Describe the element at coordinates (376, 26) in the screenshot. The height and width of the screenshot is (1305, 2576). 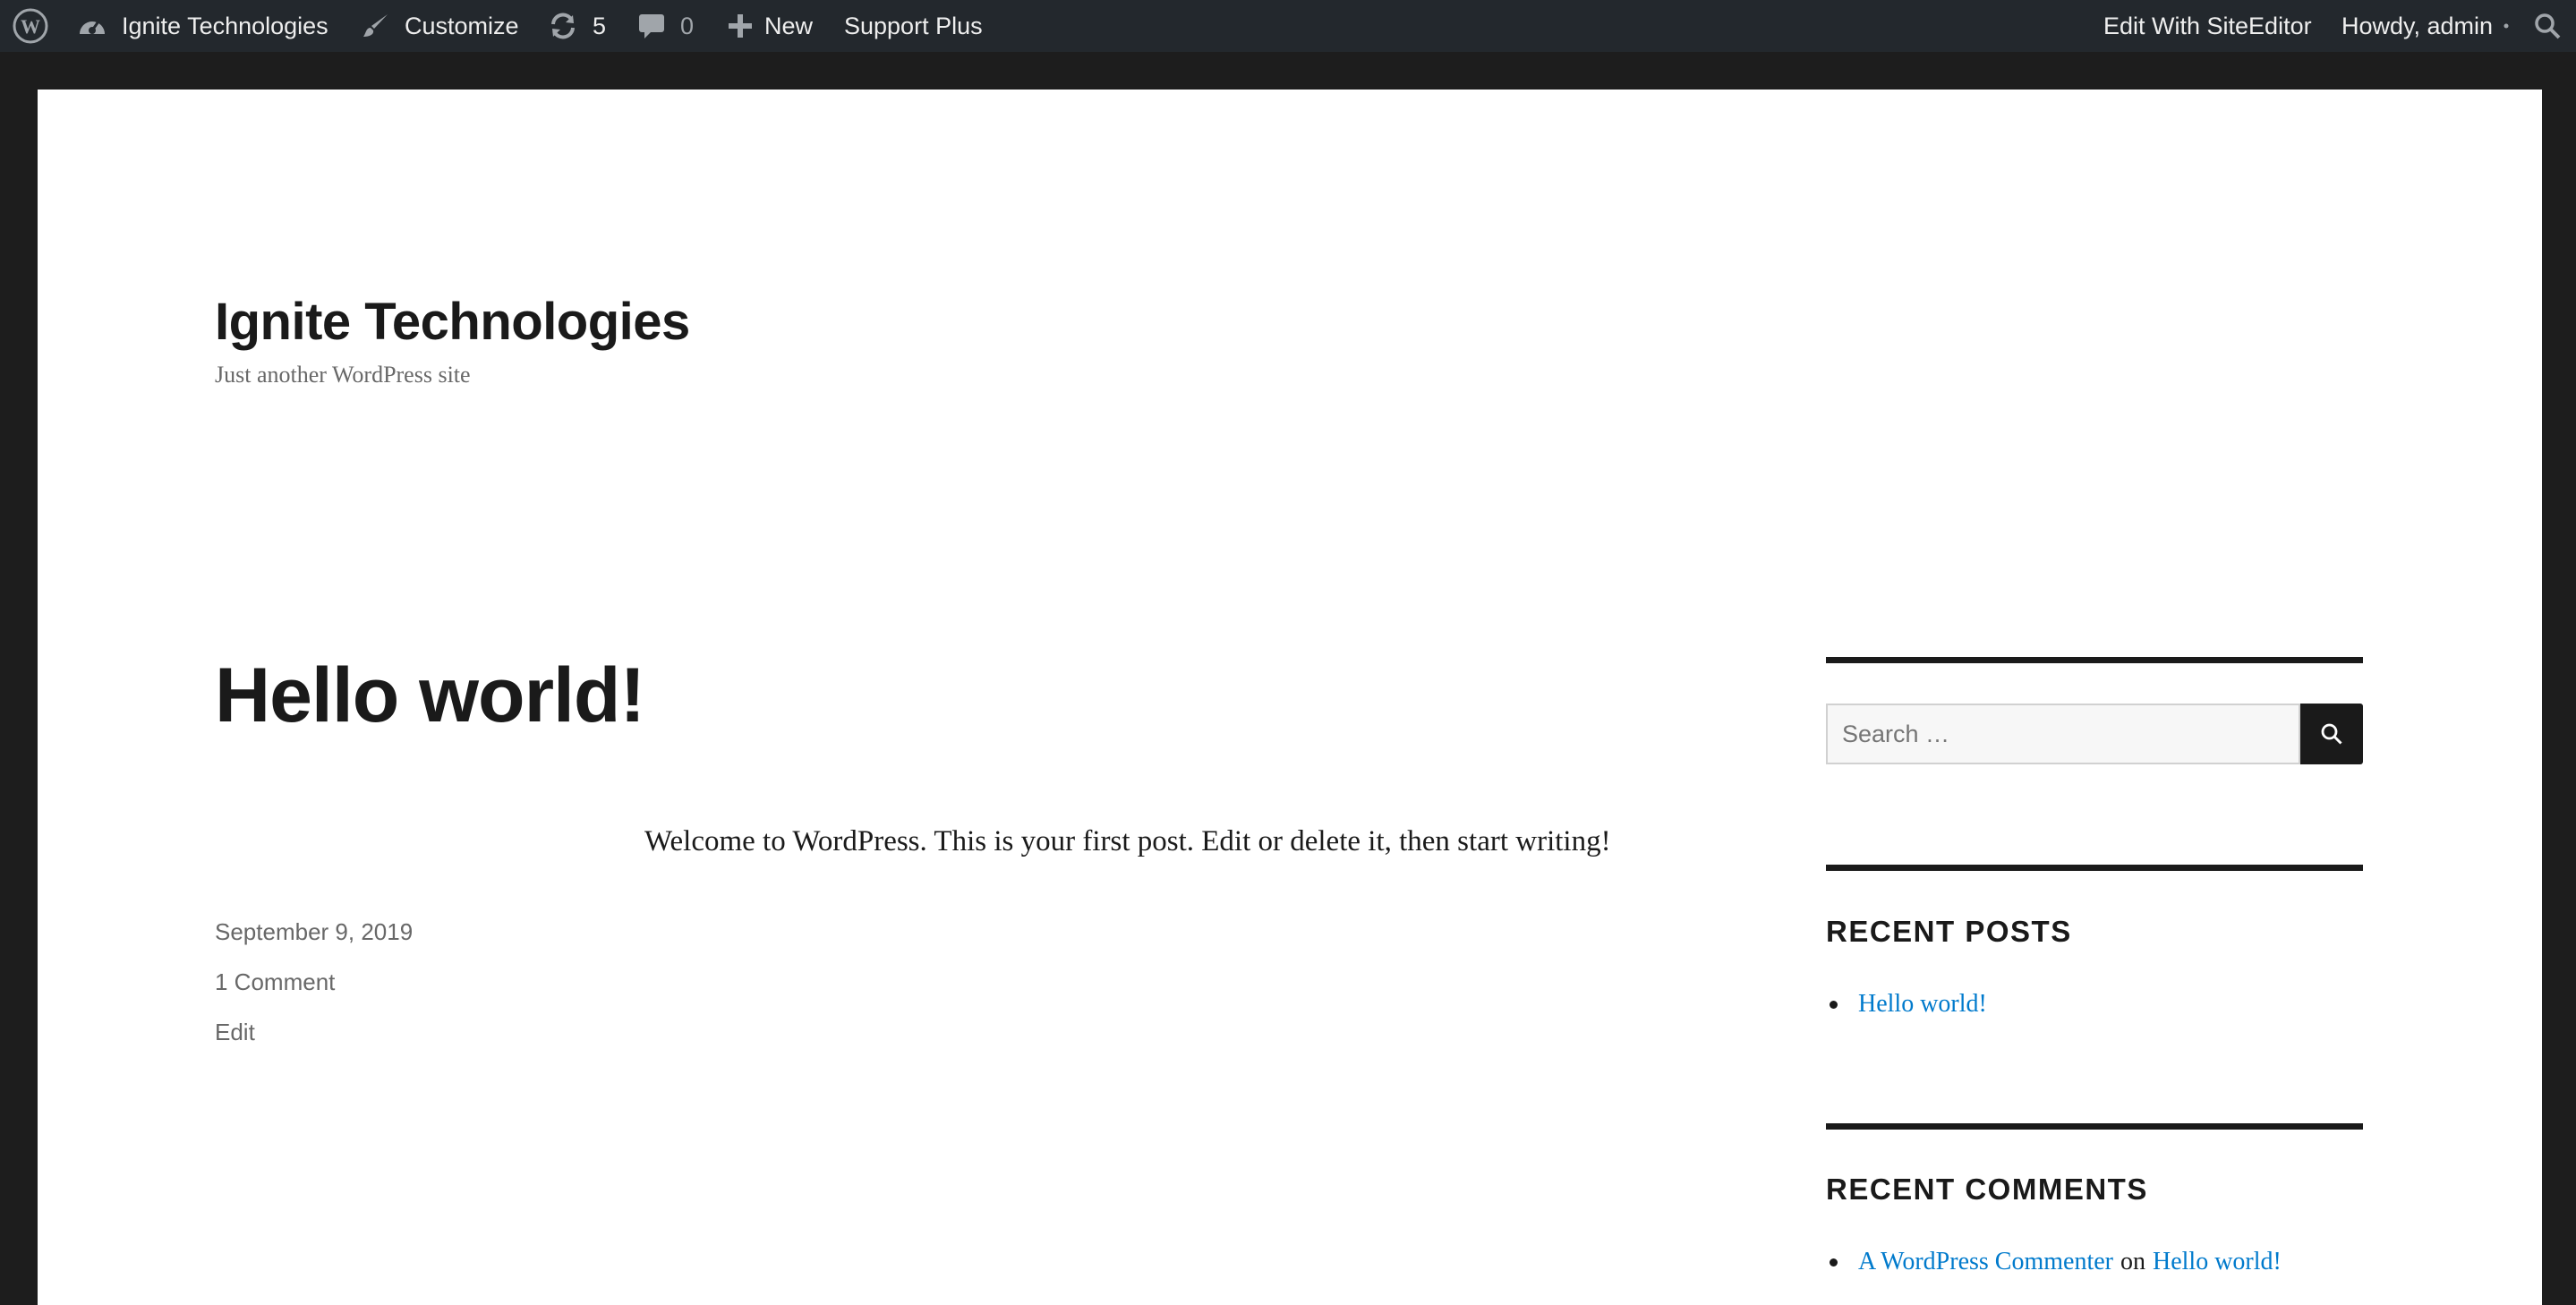
I see `paintbrush-icon` at that location.